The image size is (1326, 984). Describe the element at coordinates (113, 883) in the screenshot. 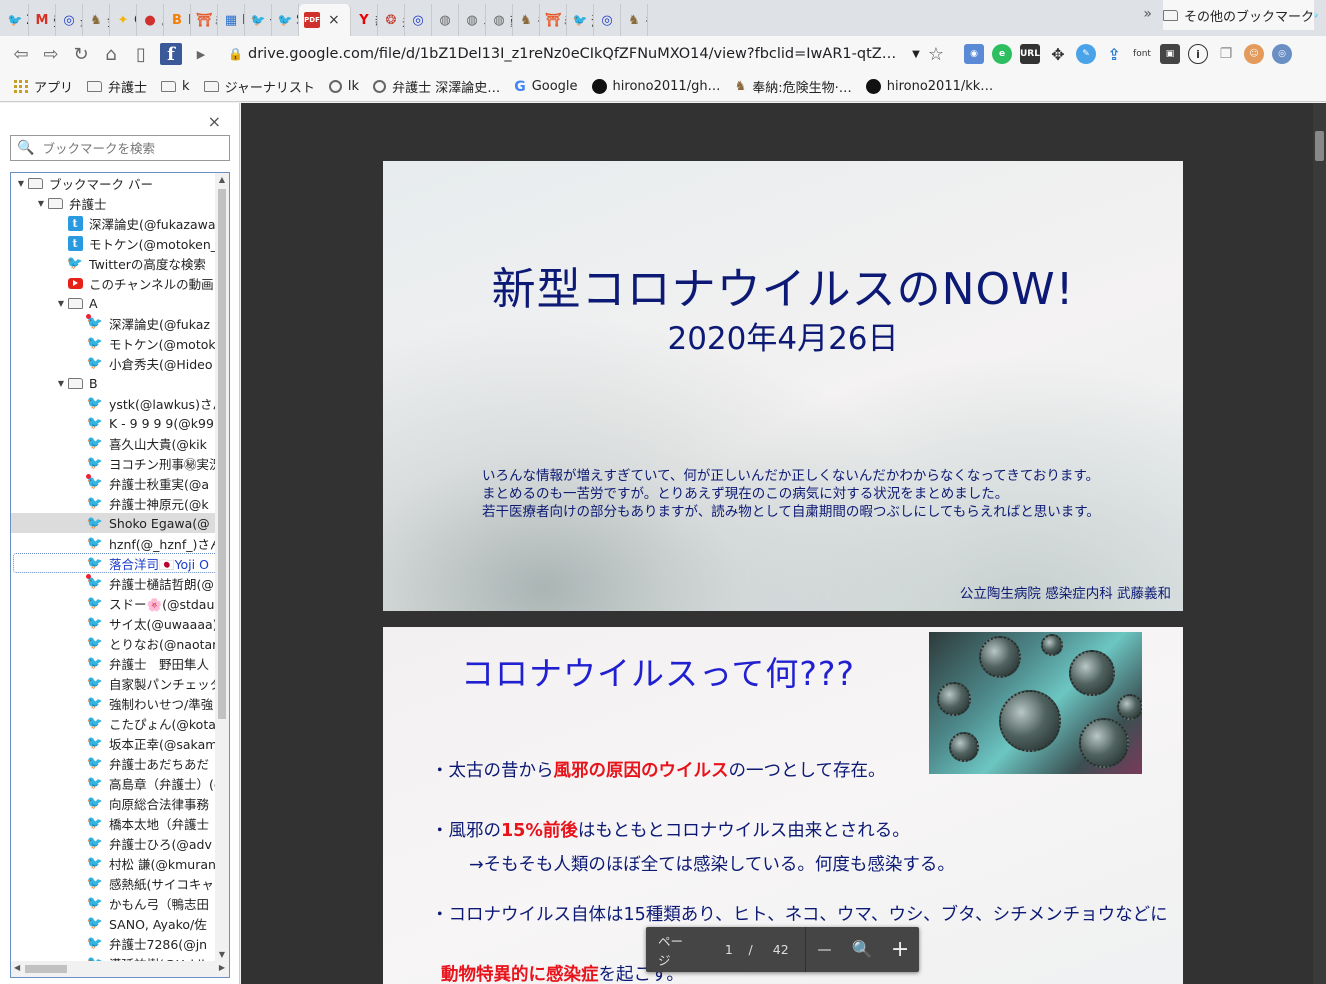

I see `tree-bookmark: 🐦 感熱紙(サイコキャ` at that location.